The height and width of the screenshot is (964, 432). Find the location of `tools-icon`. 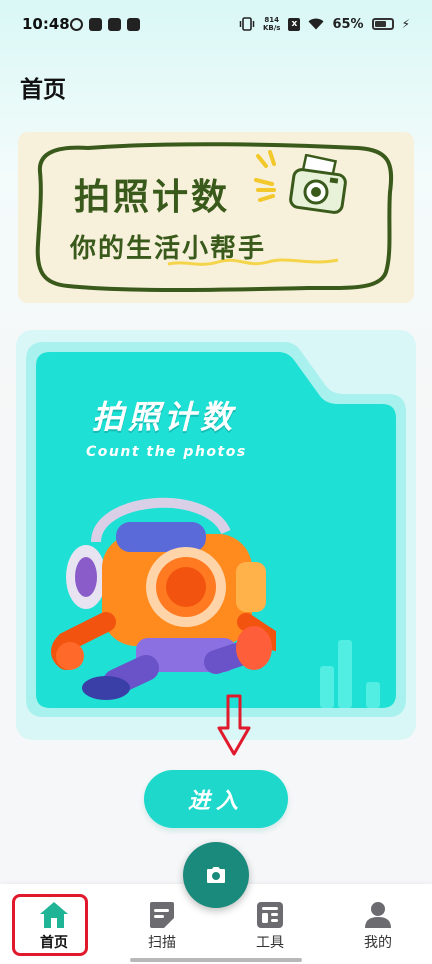

tools-icon is located at coordinates (270, 915).